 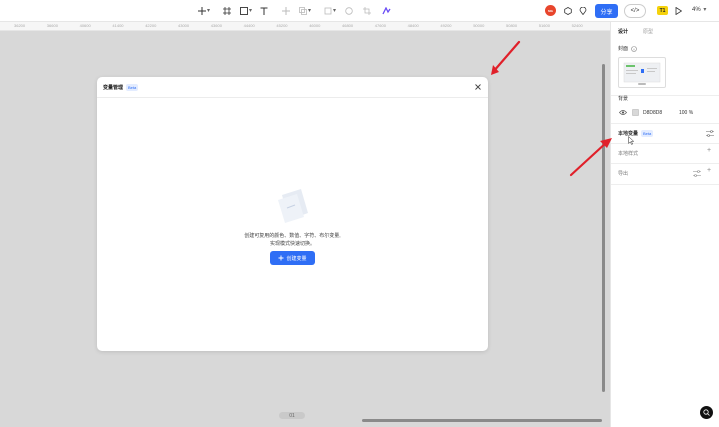 What do you see at coordinates (249, 25) in the screenshot?
I see `ruler-tick-label: 44400` at bounding box center [249, 25].